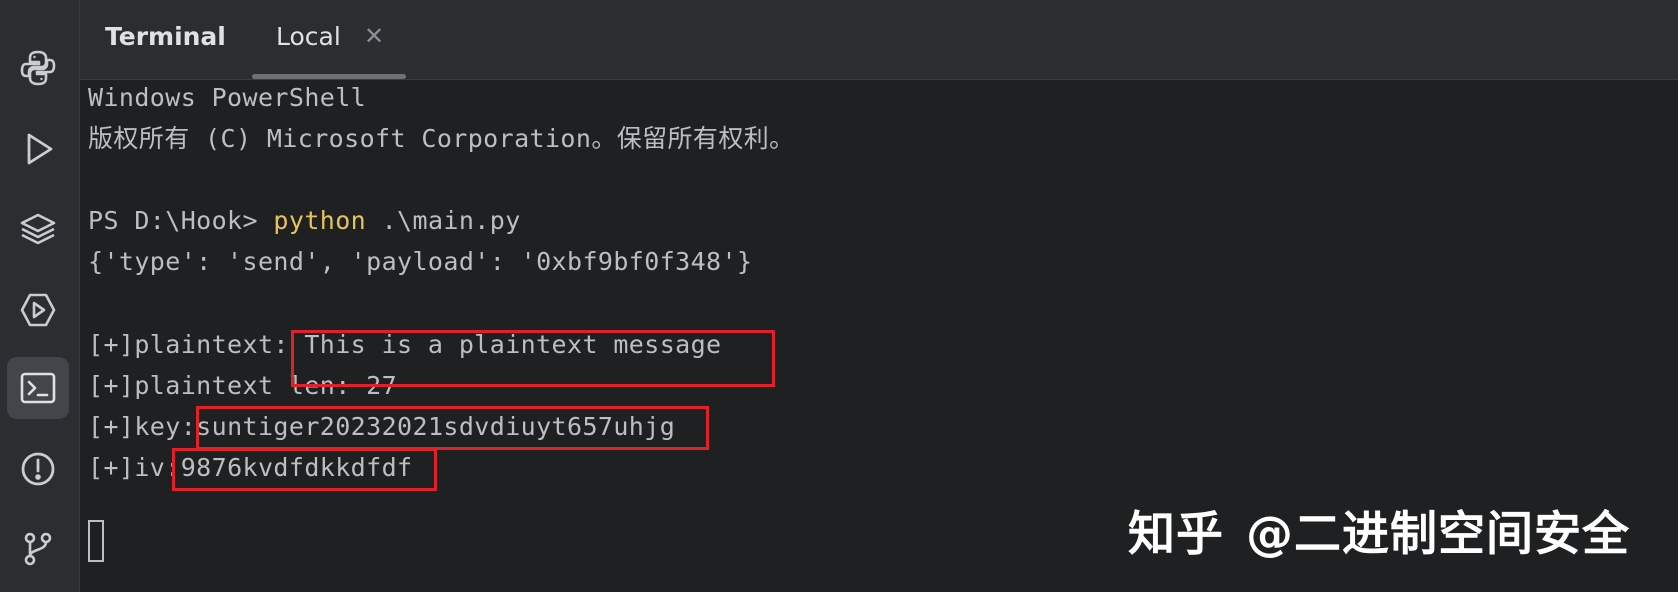  I want to click on tool-window-title: Terminal, so click(165, 36).